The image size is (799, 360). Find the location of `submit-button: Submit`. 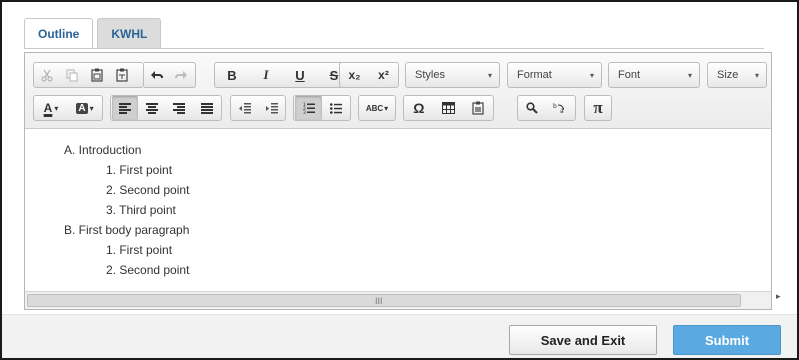

submit-button: Submit is located at coordinates (727, 340).